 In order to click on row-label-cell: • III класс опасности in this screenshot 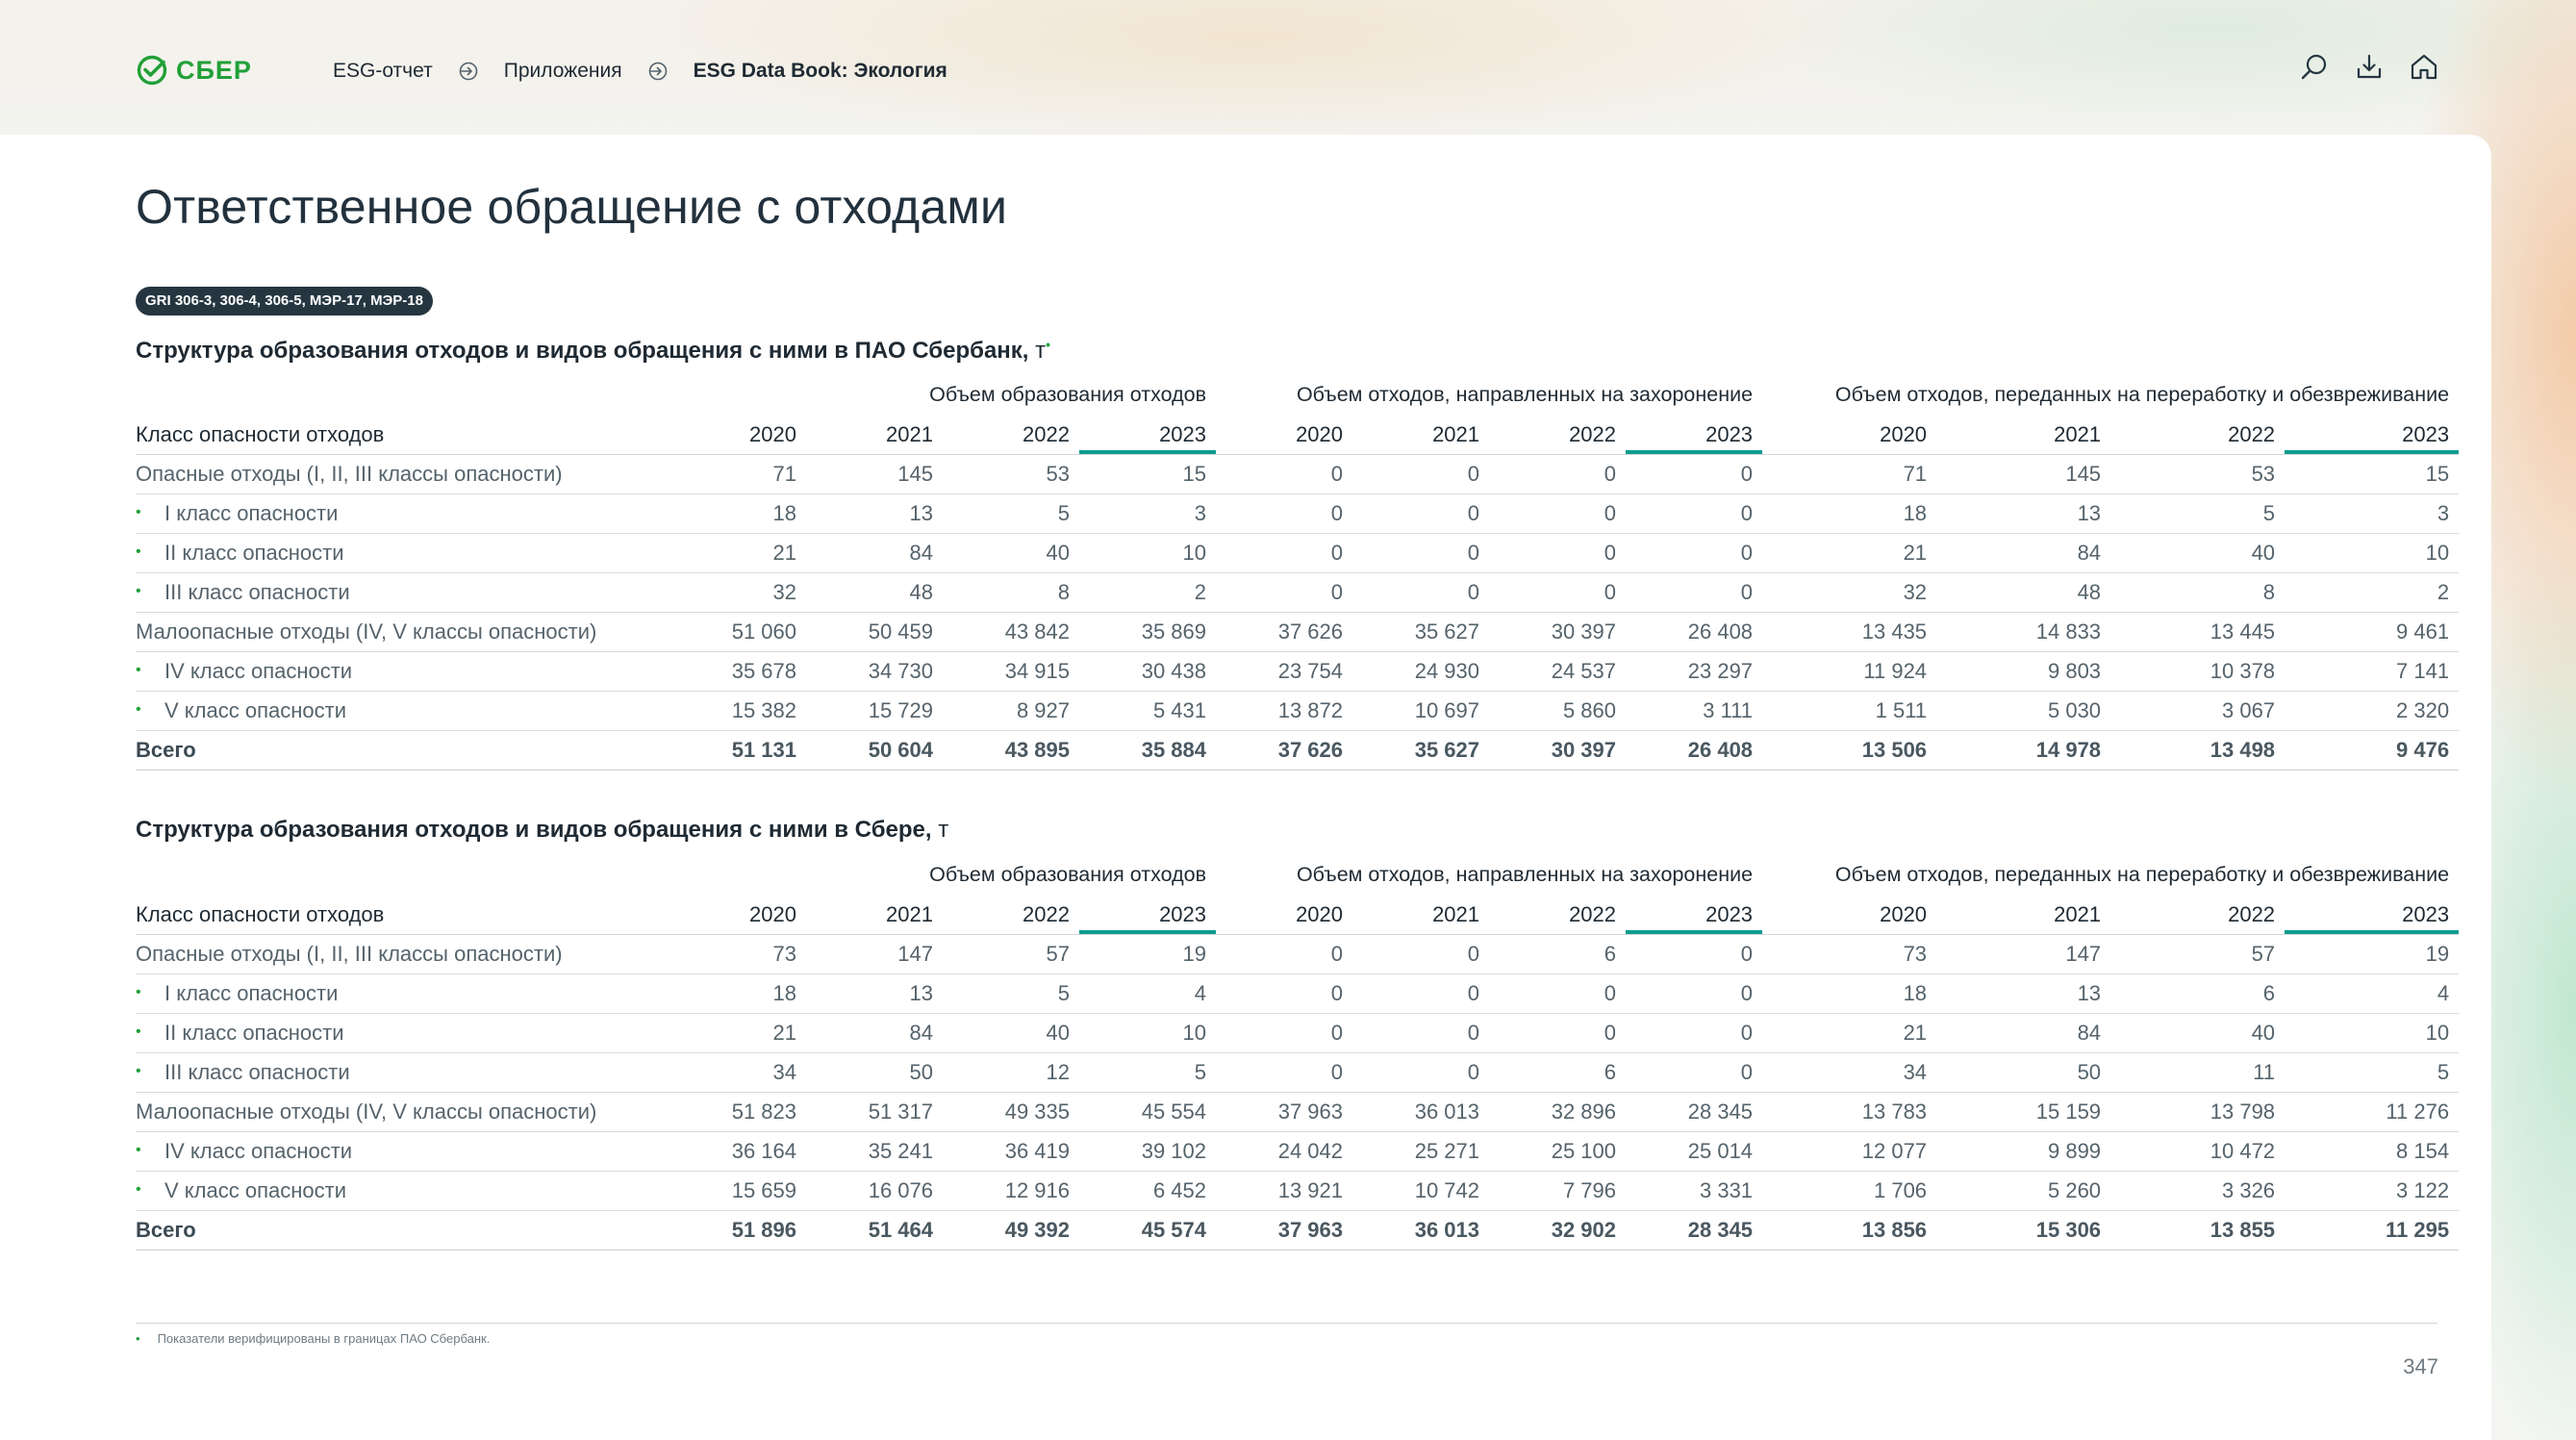, I will do `click(402, 1072)`.